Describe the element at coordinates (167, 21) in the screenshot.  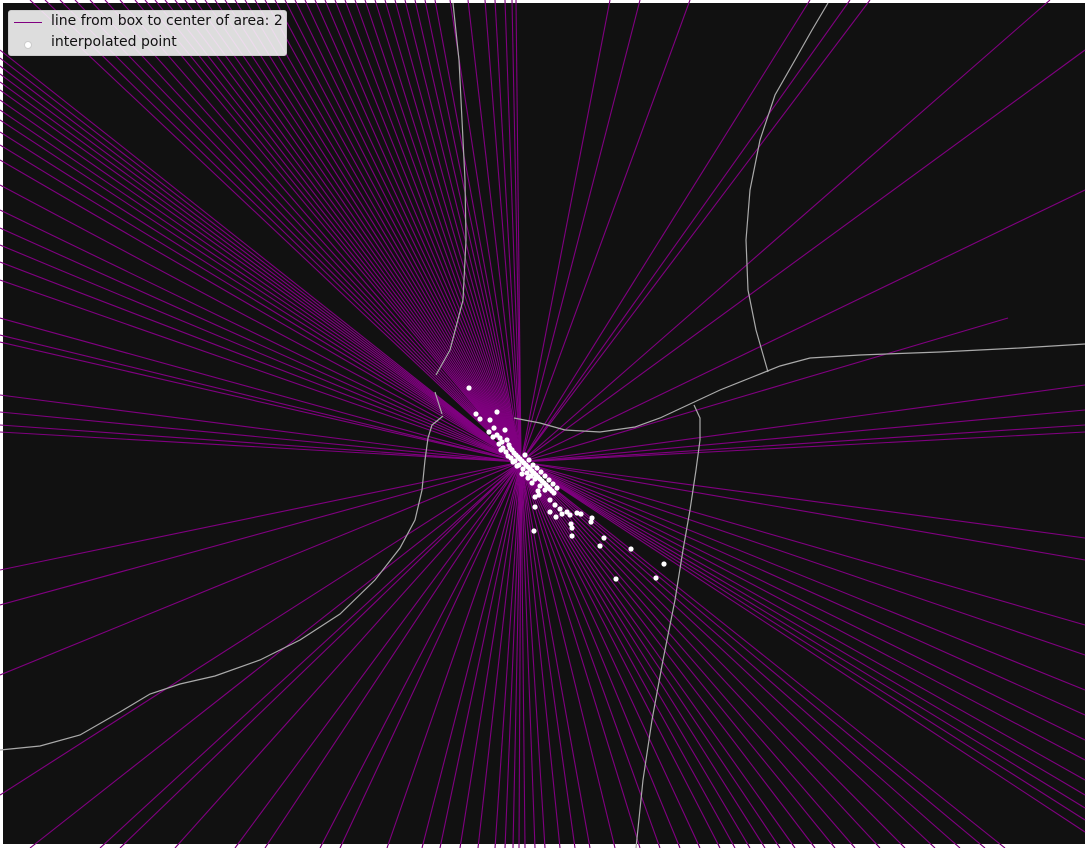
I see `legend-label-lines: line from box to center of area: 2` at that location.